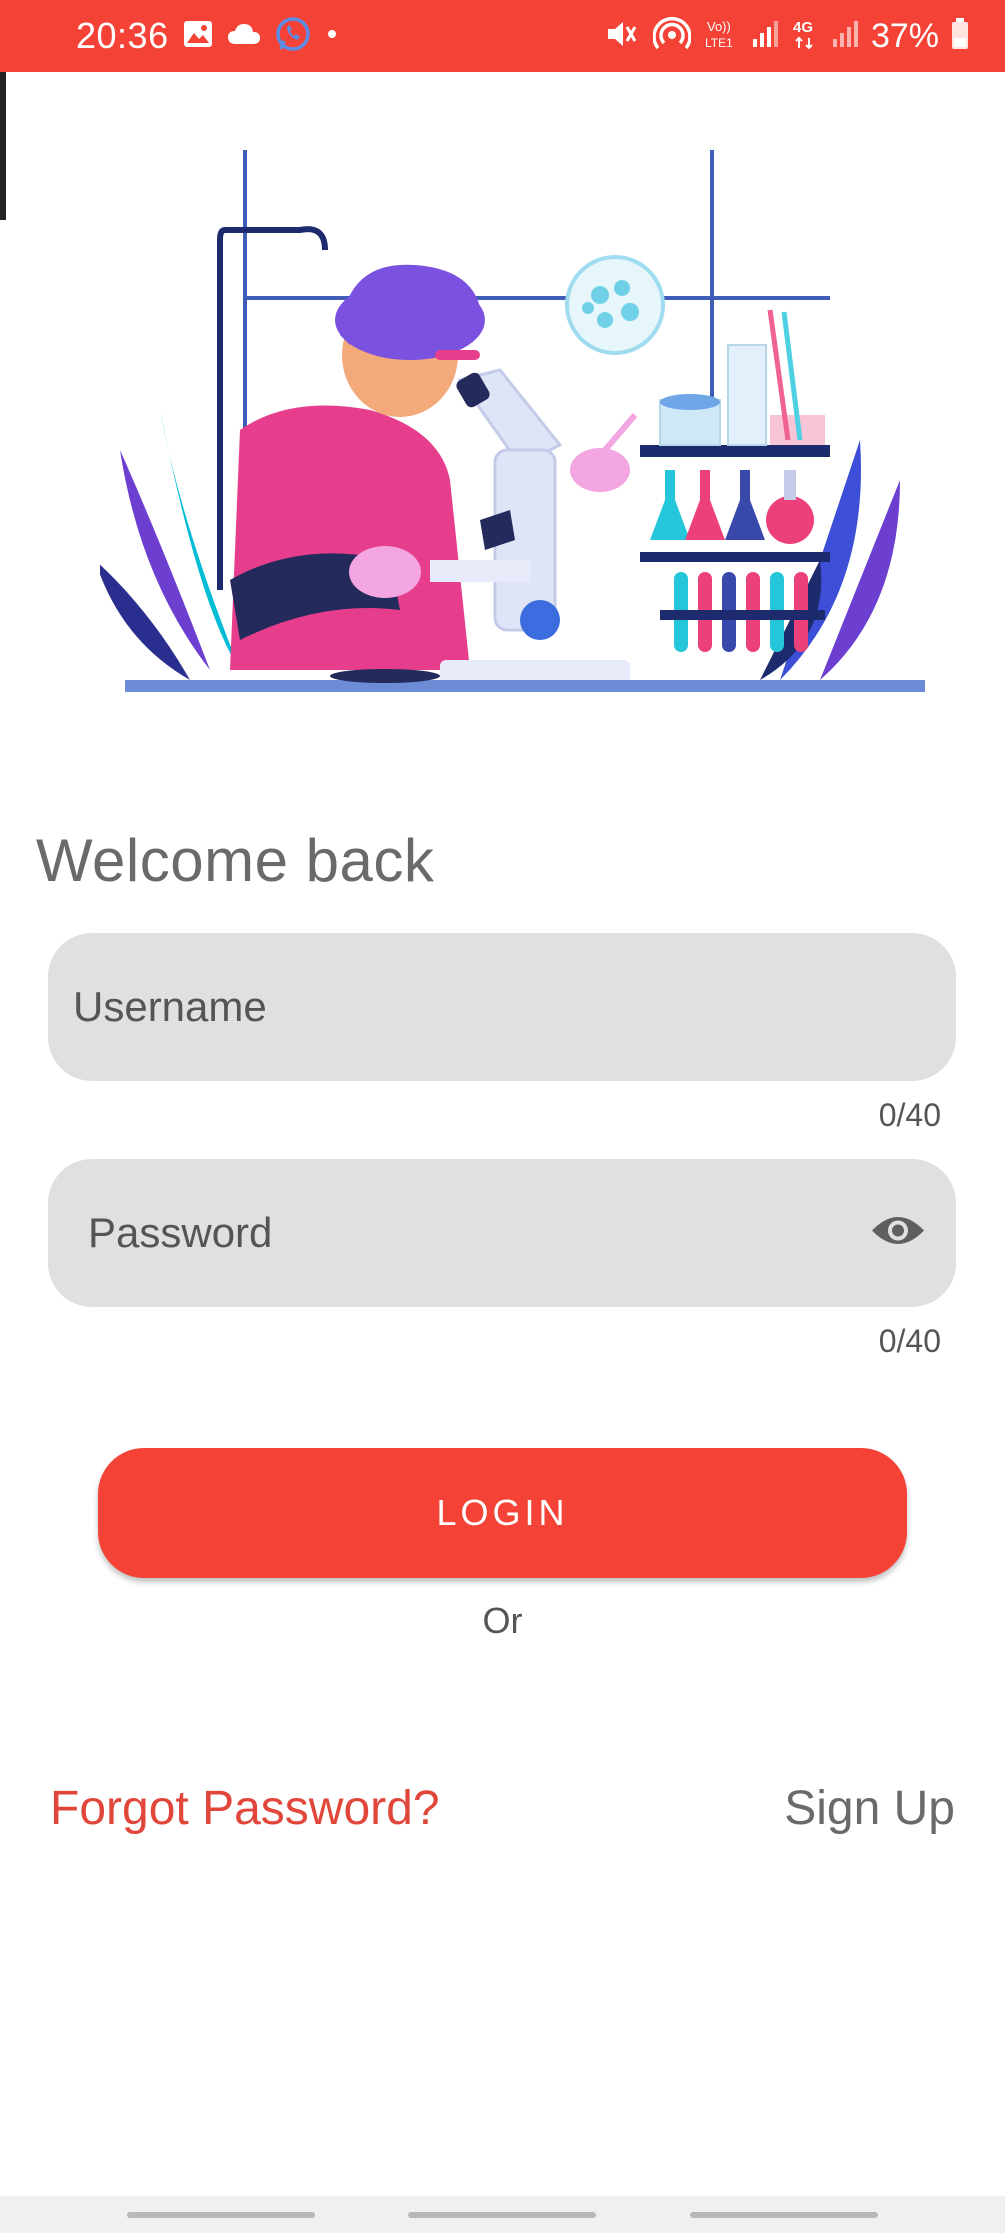  Describe the element at coordinates (502, 1233) in the screenshot. I see `password-field: Password` at that location.